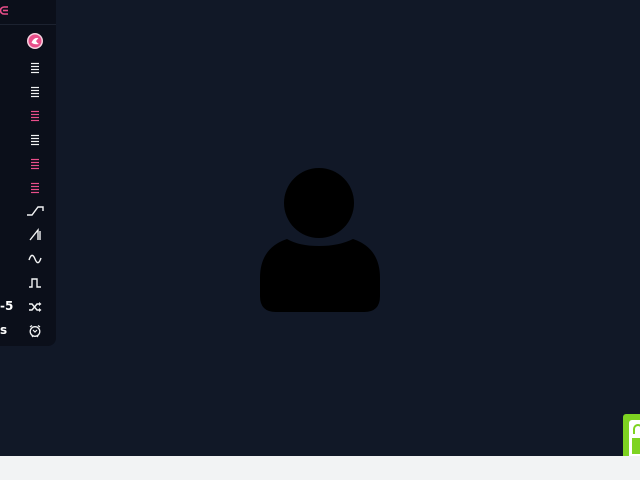 The width and height of the screenshot is (640, 480). I want to click on ramp-wave-icon, so click(35, 211).